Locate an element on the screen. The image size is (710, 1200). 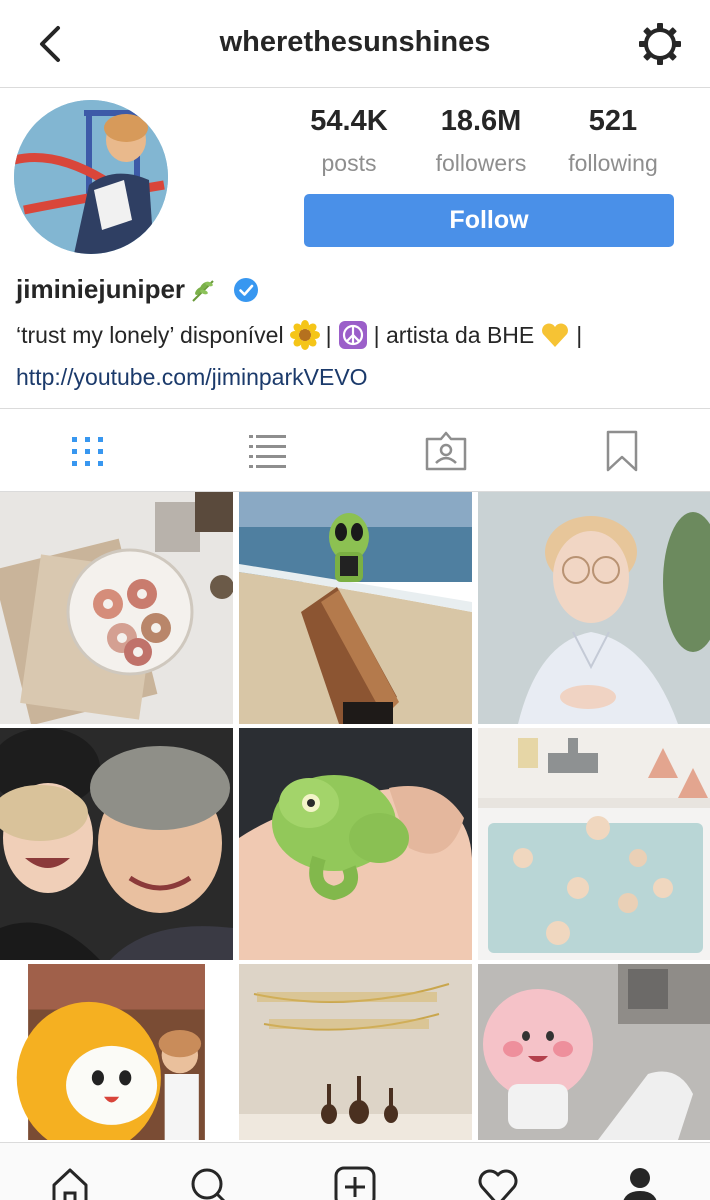
top-bar: wherethesunshines is located at coordinates (355, 44).